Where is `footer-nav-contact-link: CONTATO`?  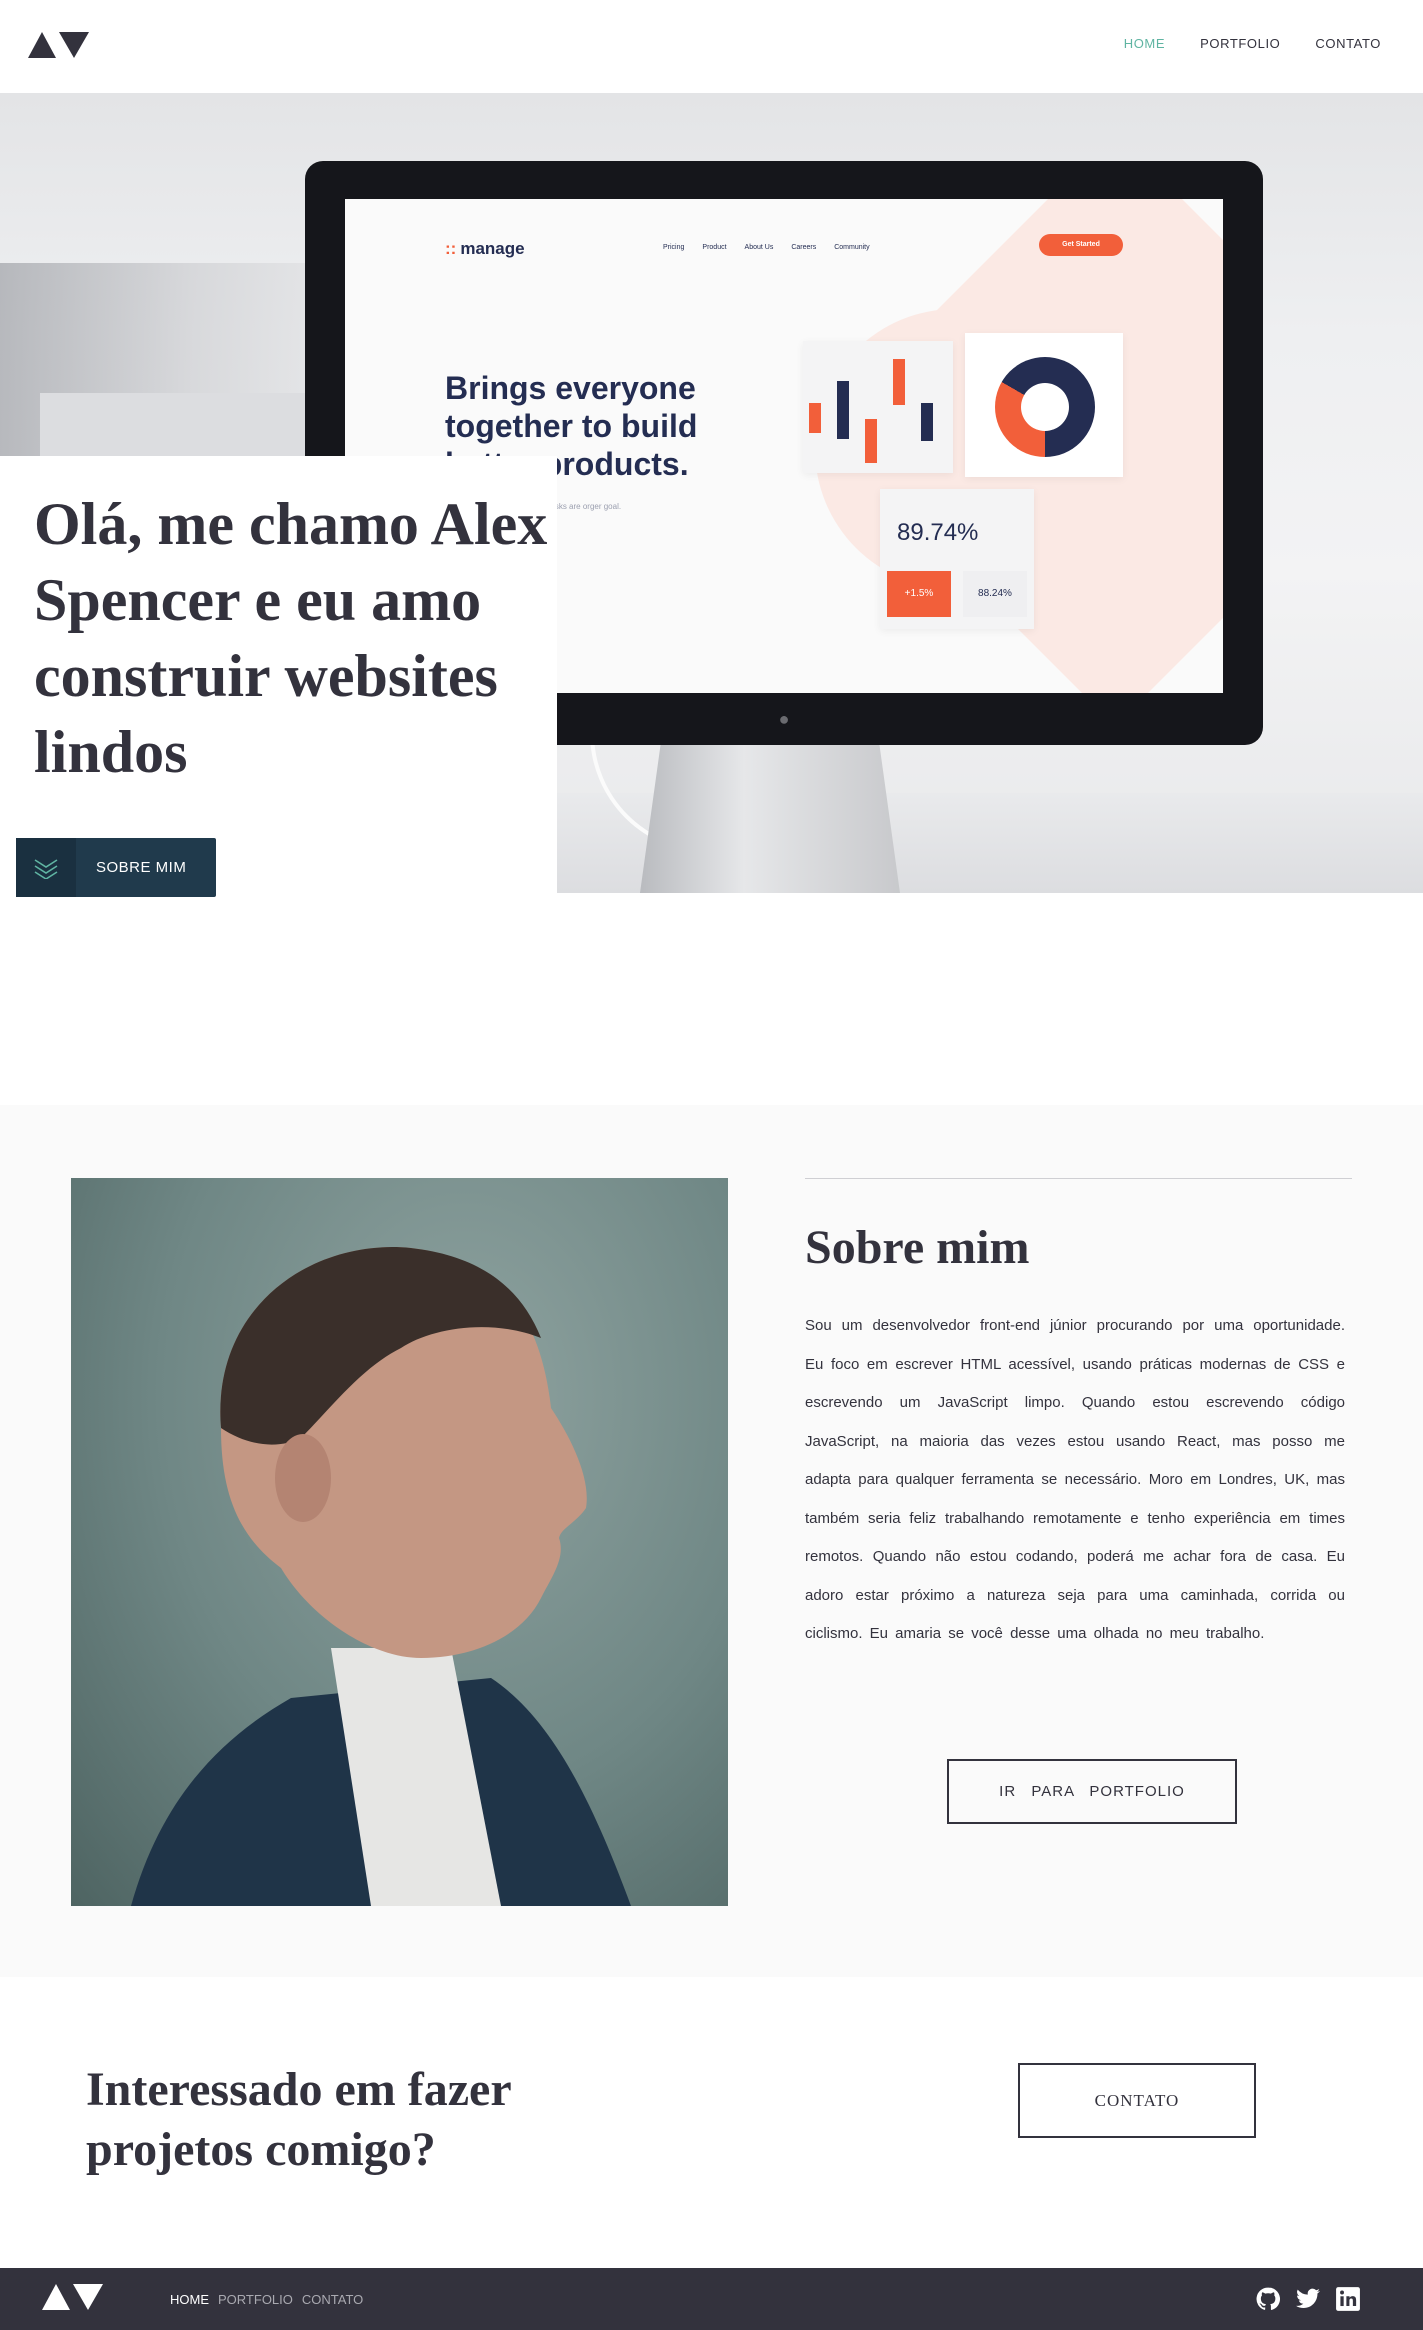 footer-nav-contact-link: CONTATO is located at coordinates (332, 2299).